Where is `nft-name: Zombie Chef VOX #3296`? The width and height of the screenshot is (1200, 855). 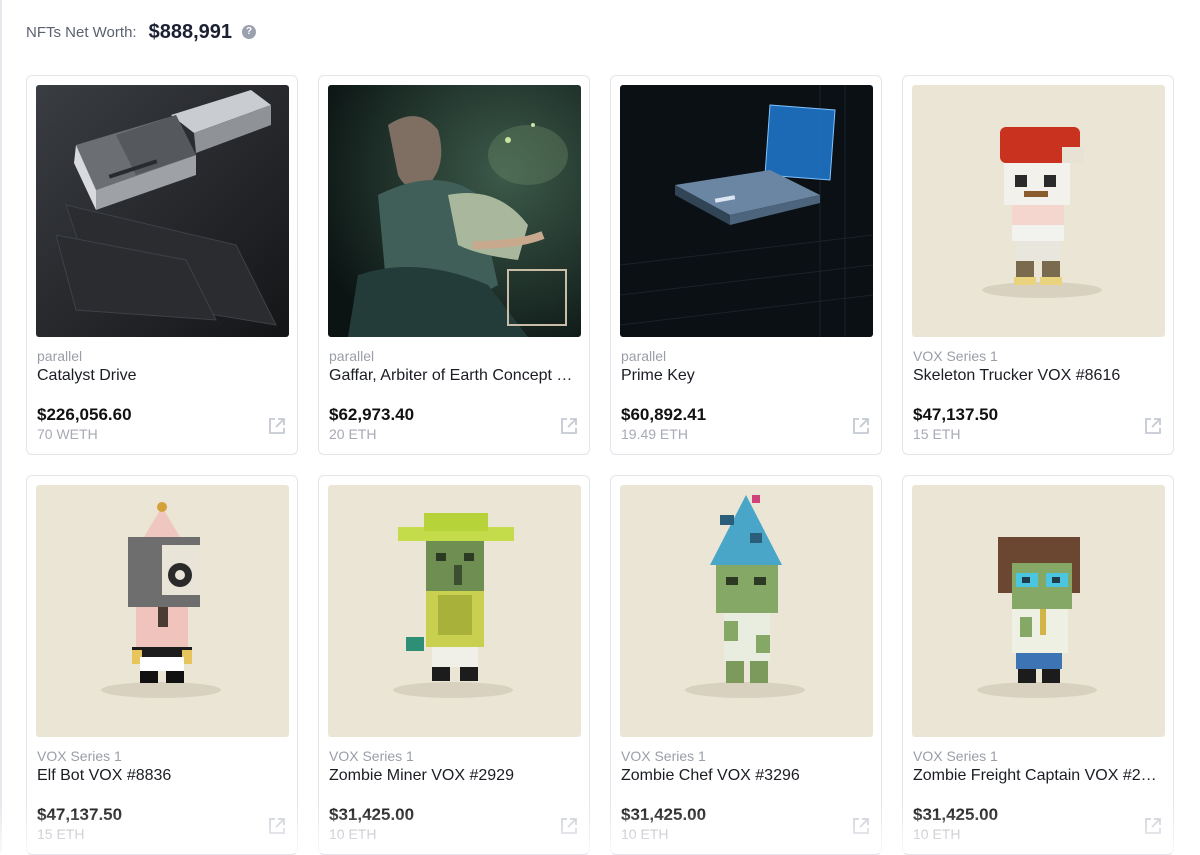
nft-name: Zombie Chef VOX #3296 is located at coordinates (746, 776).